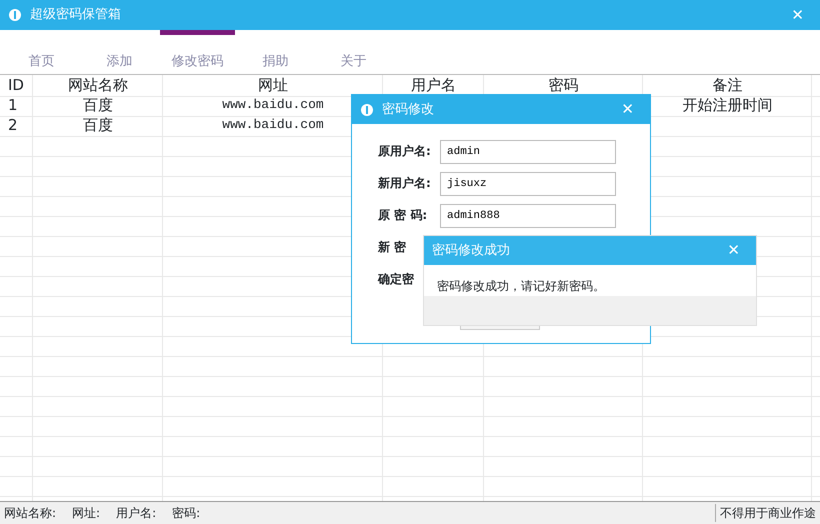 Image resolution: width=820 pixels, height=524 pixels. Describe the element at coordinates (13, 125) in the screenshot. I see `table-cell: 2` at that location.